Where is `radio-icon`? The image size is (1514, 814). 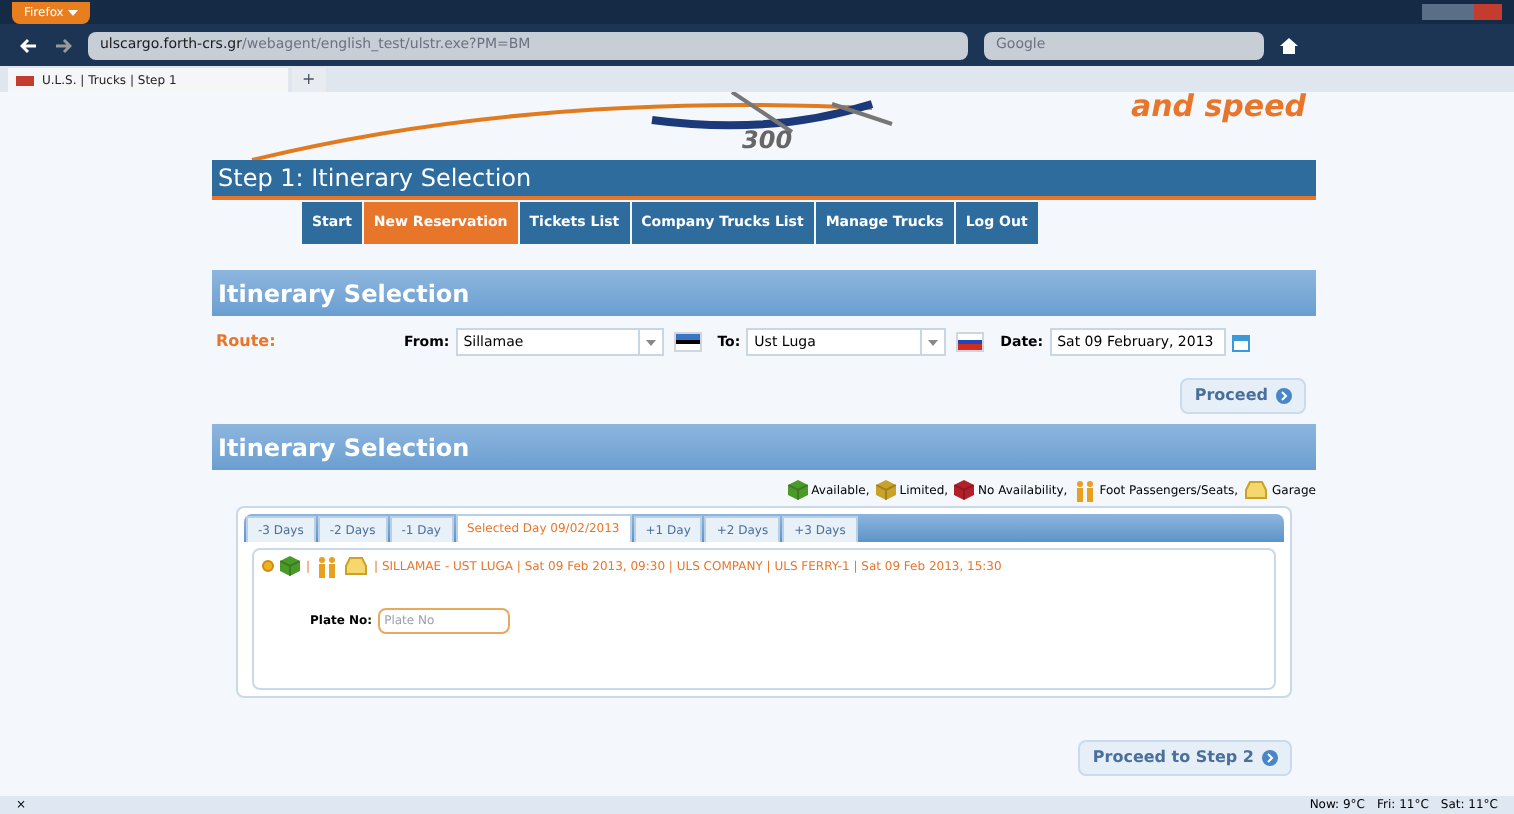 radio-icon is located at coordinates (268, 566).